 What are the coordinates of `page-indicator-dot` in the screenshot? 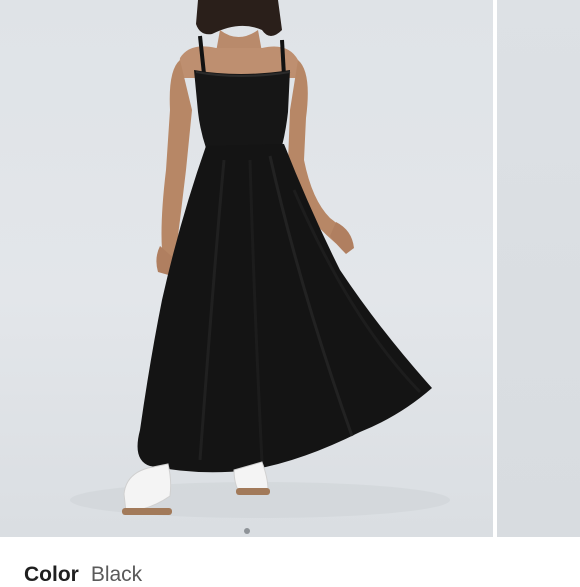 It's located at (246, 531).